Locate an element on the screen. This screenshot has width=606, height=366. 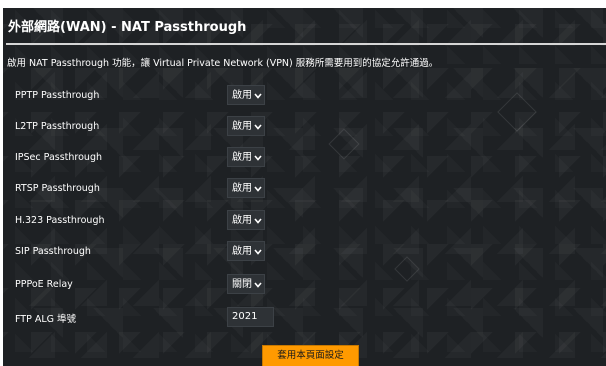
l2tp-passthrough-label: L2TP Passthrough is located at coordinates (57, 126).